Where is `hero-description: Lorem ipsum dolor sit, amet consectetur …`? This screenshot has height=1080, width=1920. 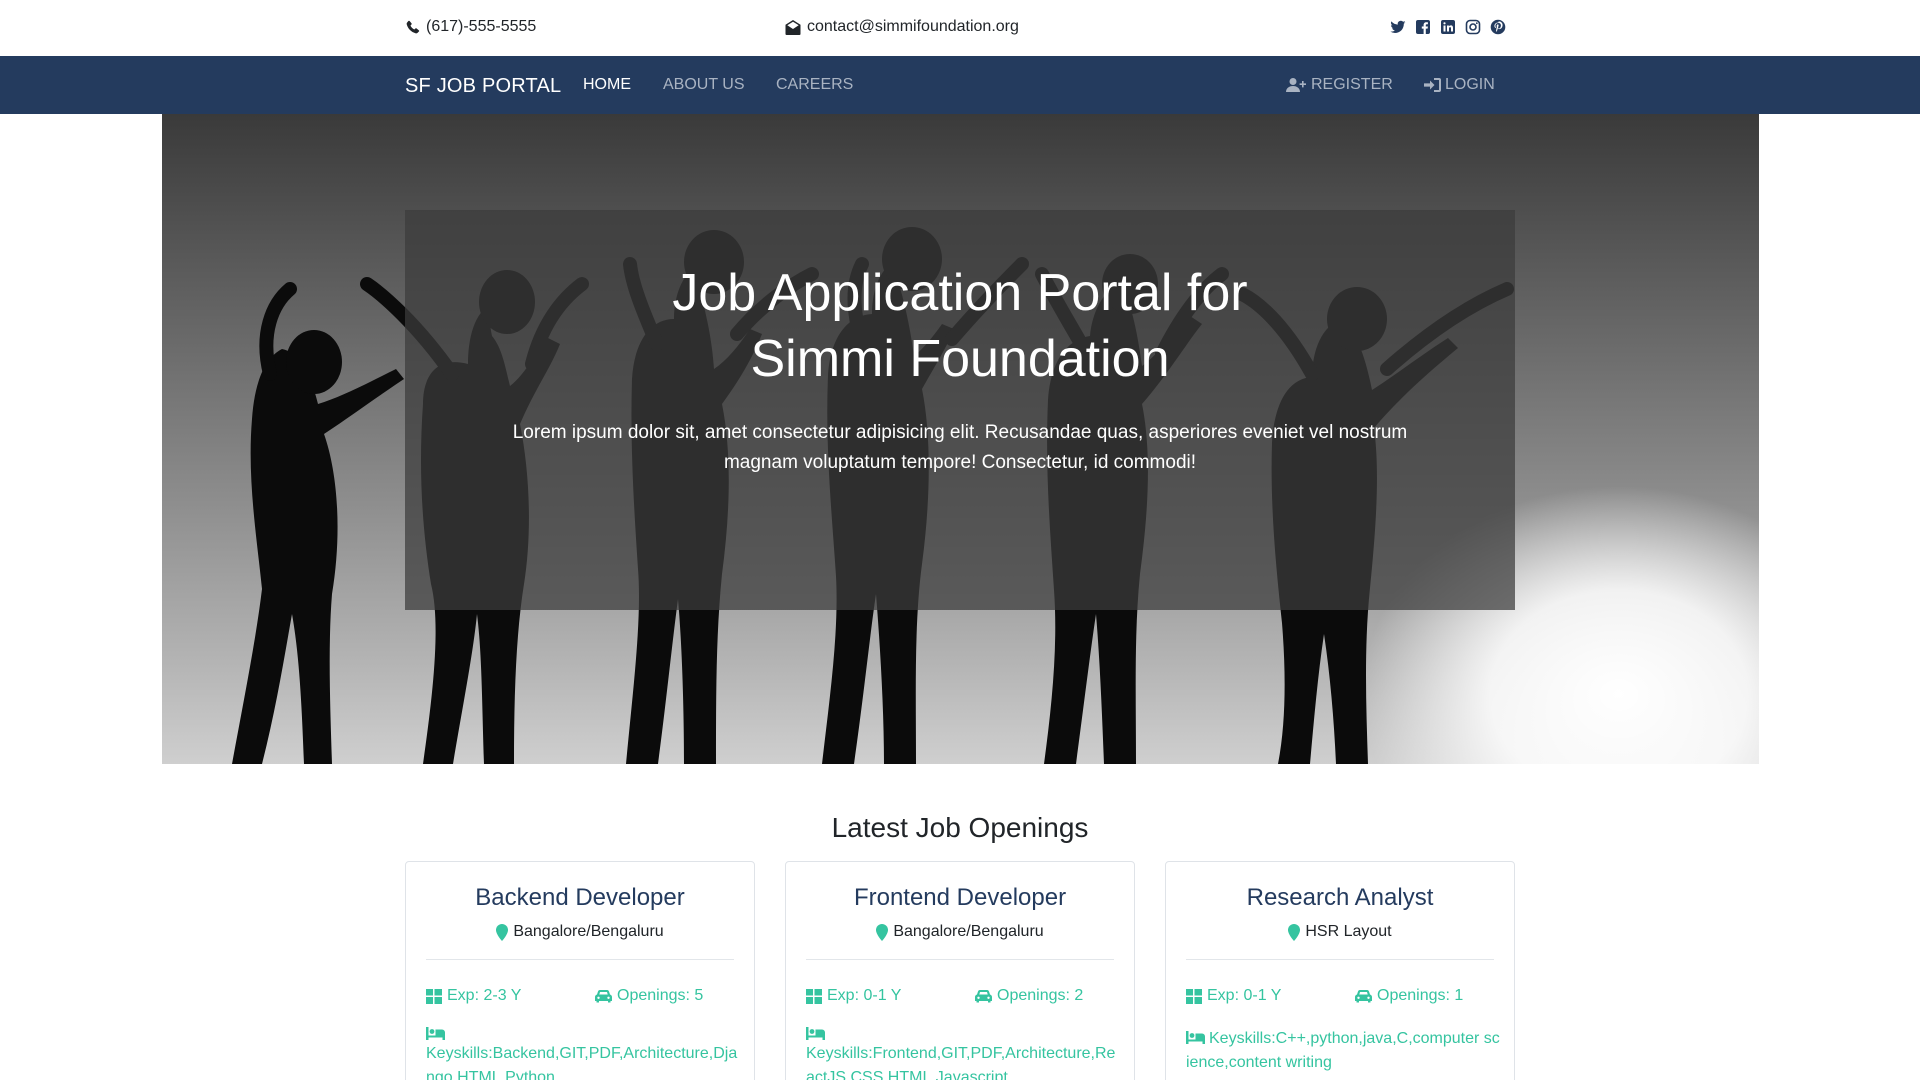
hero-description: Lorem ipsum dolor sit, amet consectetur … is located at coordinates (960, 447).